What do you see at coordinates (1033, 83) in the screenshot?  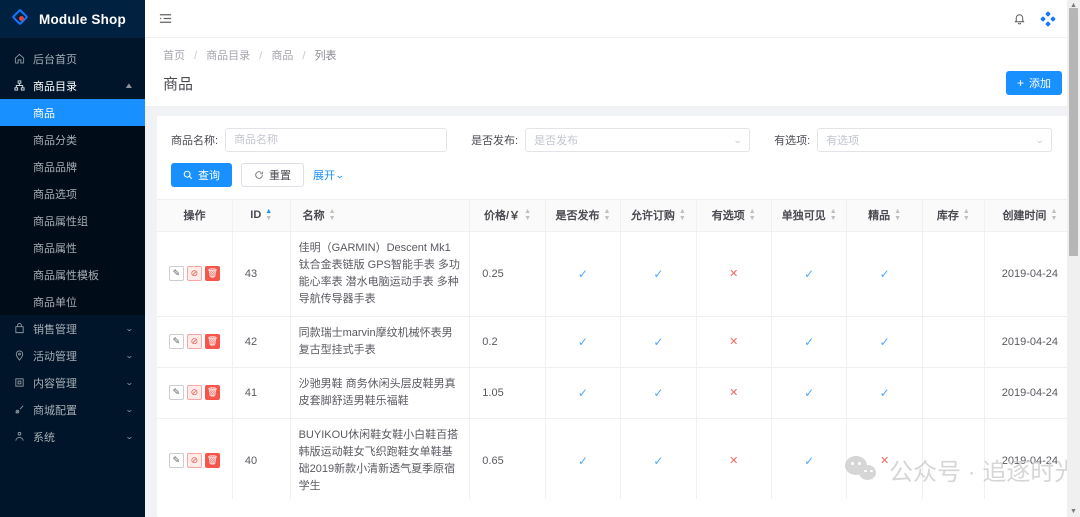 I see `add-button: + 添加` at bounding box center [1033, 83].